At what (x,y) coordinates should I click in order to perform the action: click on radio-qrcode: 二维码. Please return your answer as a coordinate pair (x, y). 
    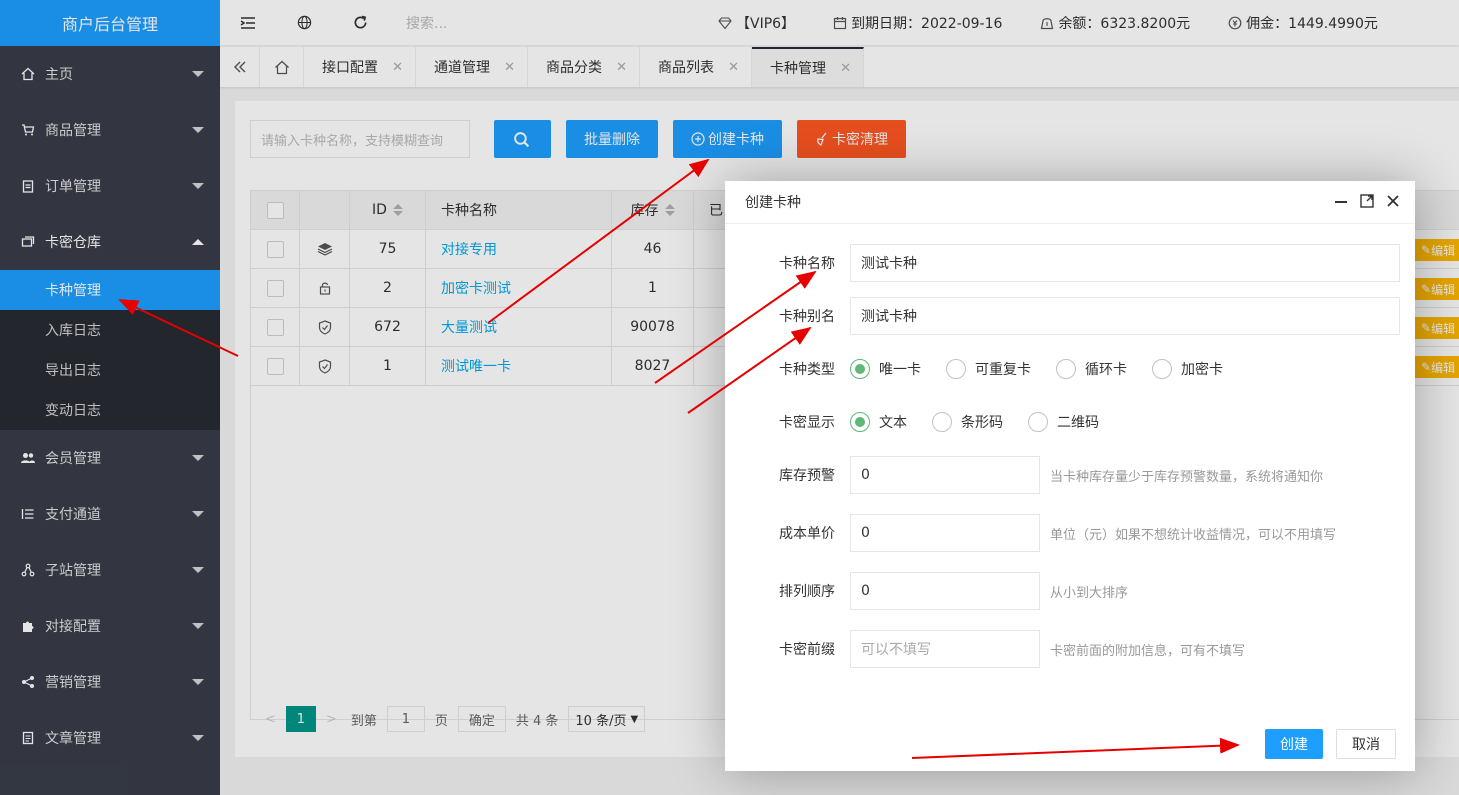
    Looking at the image, I should click on (1063, 422).